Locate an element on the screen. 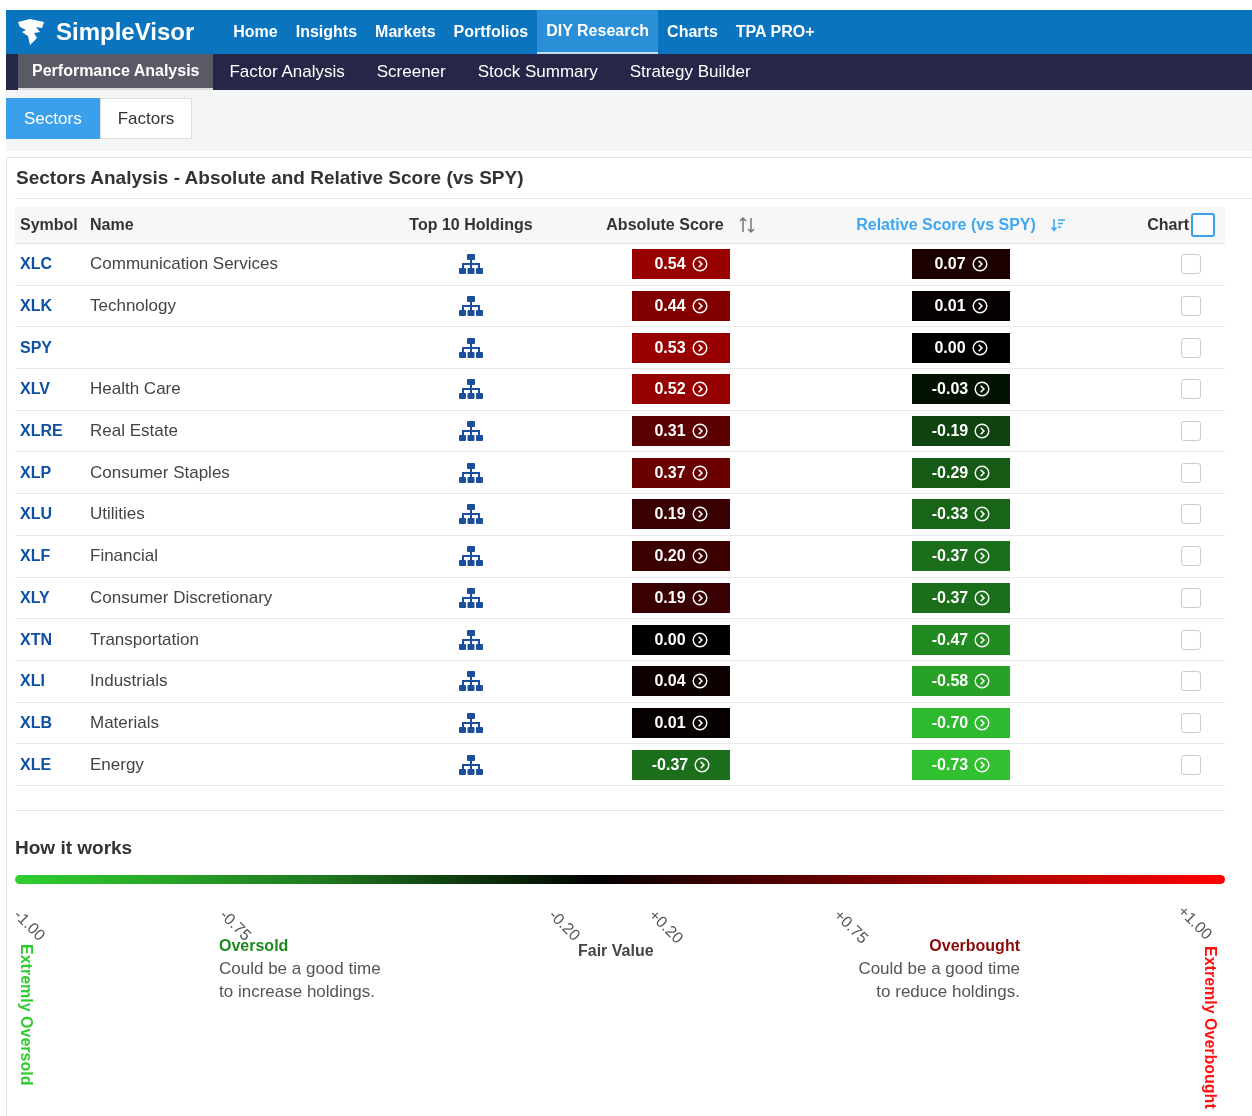 This screenshot has width=1252, height=1116. sector-name: Utilities is located at coordinates (117, 514).